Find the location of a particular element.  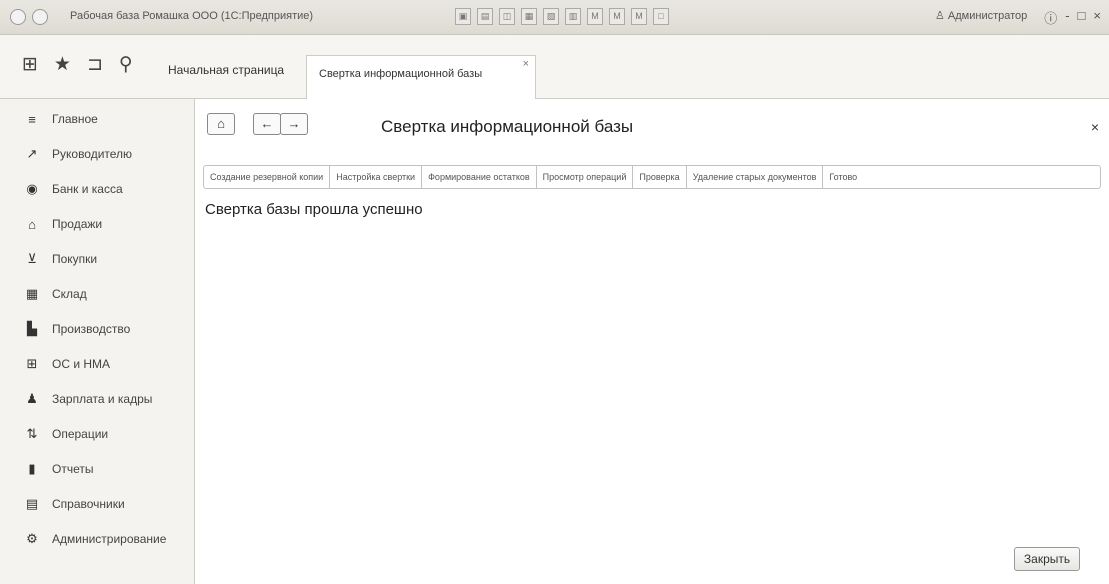

maximize-icon: □ is located at coordinates (1082, 17).